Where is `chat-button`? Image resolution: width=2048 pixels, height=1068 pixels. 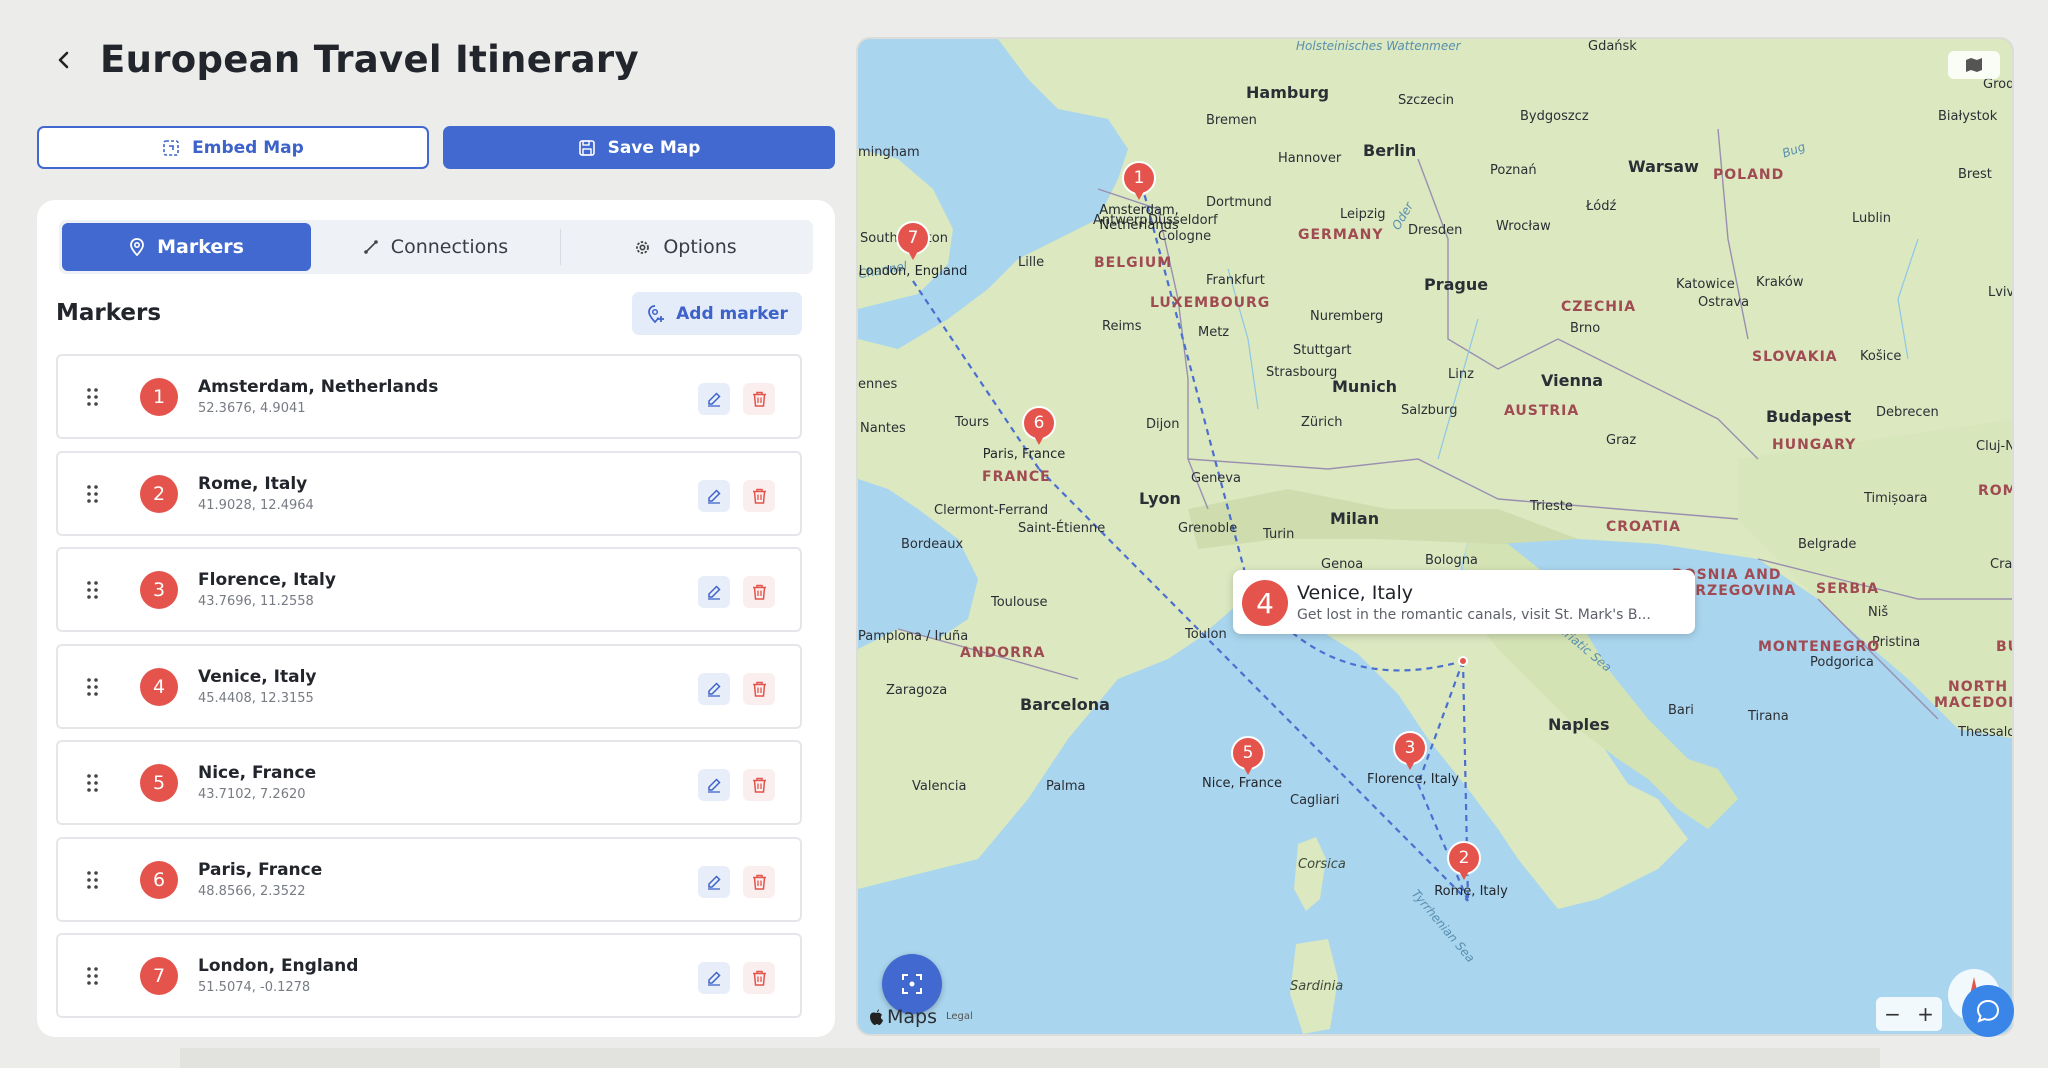 chat-button is located at coordinates (1988, 1011).